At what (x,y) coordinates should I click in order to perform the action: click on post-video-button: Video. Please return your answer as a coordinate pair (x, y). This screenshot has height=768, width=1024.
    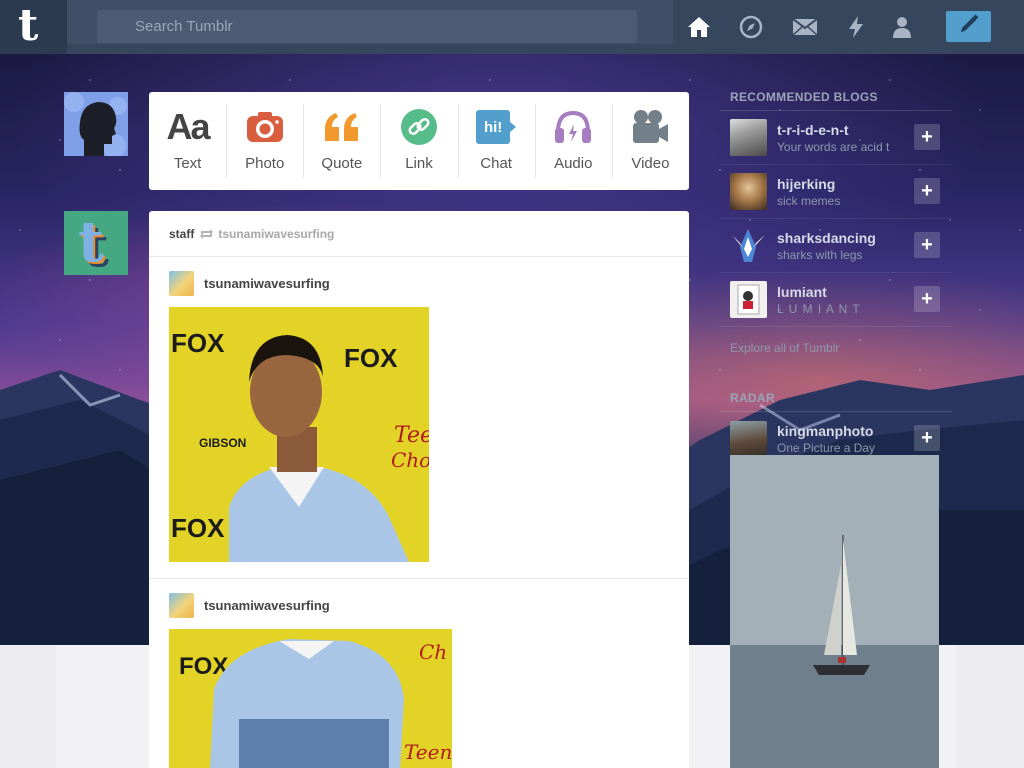
    Looking at the image, I should click on (650, 141).